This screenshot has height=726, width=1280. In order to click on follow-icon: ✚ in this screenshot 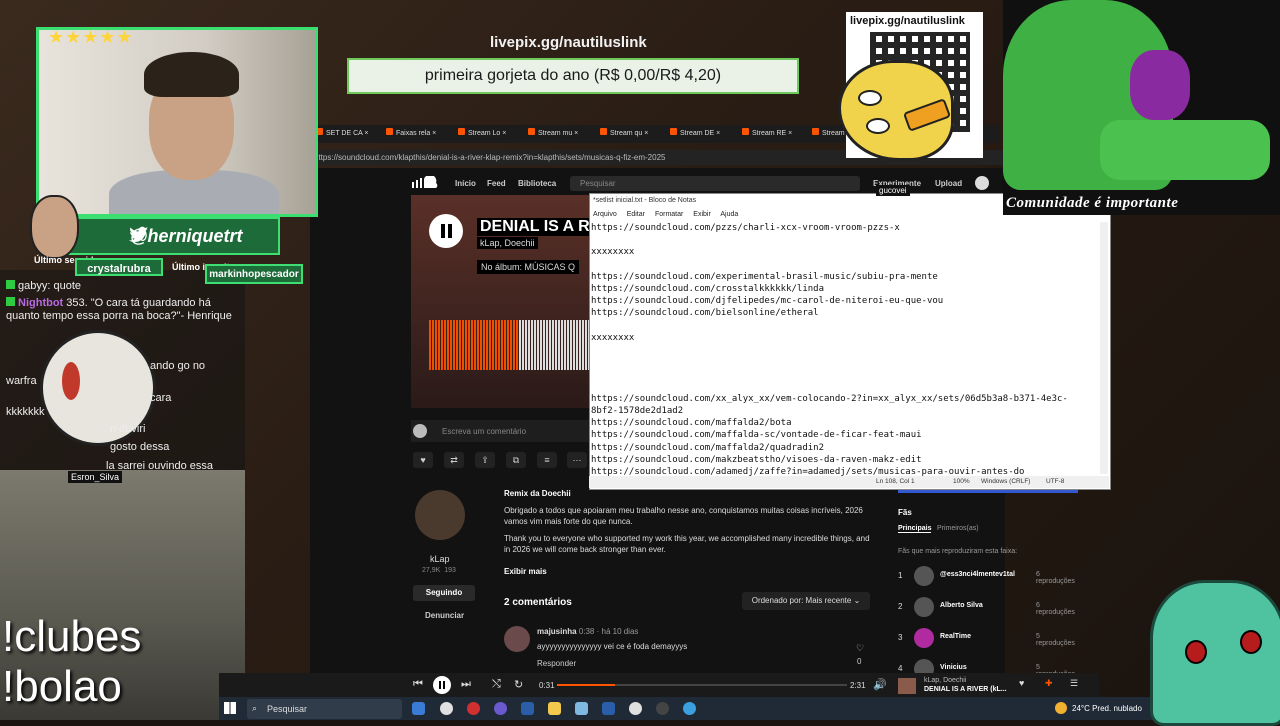, I will do `click(1049, 683)`.